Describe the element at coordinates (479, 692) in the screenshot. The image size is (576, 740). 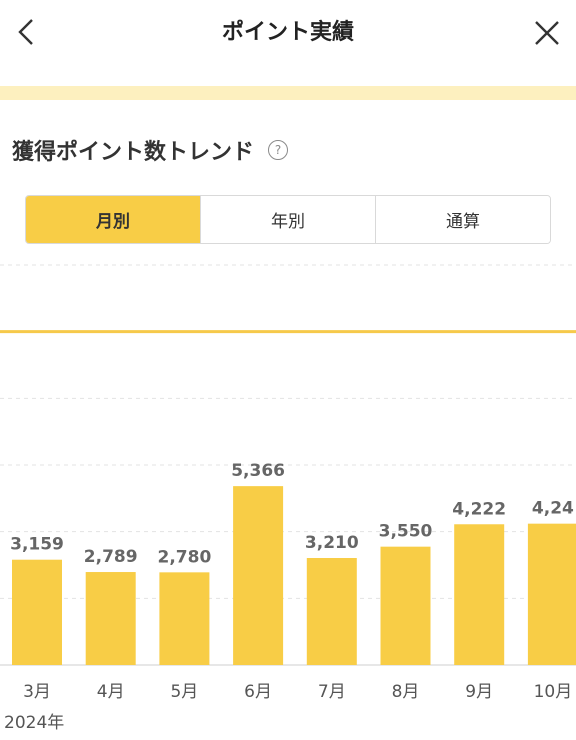
I see `category-label: 9月` at that location.